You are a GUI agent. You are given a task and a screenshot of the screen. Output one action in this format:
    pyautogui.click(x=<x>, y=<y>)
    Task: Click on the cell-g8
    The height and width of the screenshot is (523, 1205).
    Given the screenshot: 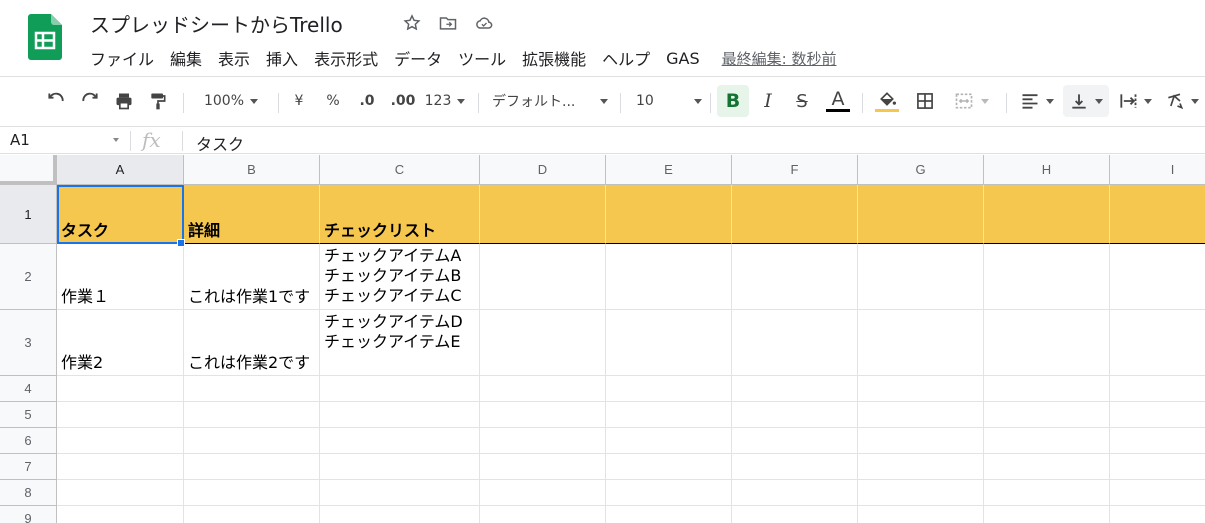 What is the action you would take?
    pyautogui.click(x=921, y=493)
    